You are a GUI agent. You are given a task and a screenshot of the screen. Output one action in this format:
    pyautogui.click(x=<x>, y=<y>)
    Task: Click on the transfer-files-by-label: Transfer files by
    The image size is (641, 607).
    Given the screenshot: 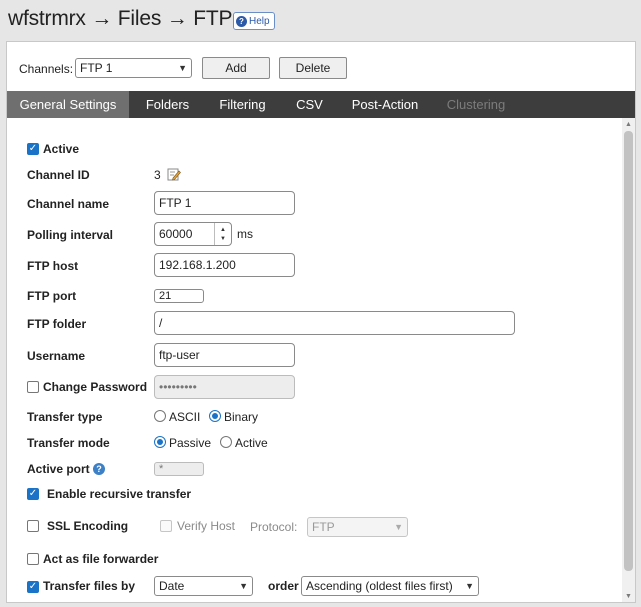 What is the action you would take?
    pyautogui.click(x=89, y=586)
    